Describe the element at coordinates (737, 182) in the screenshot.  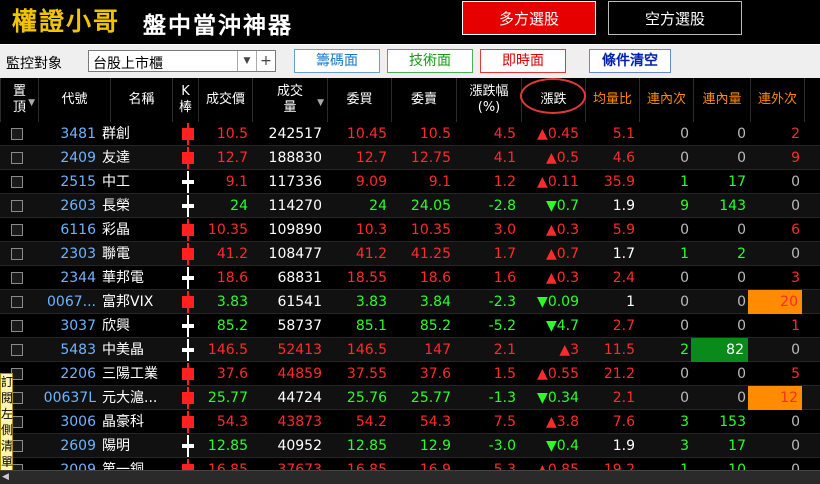
I see `inner-volume-cell: 17` at that location.